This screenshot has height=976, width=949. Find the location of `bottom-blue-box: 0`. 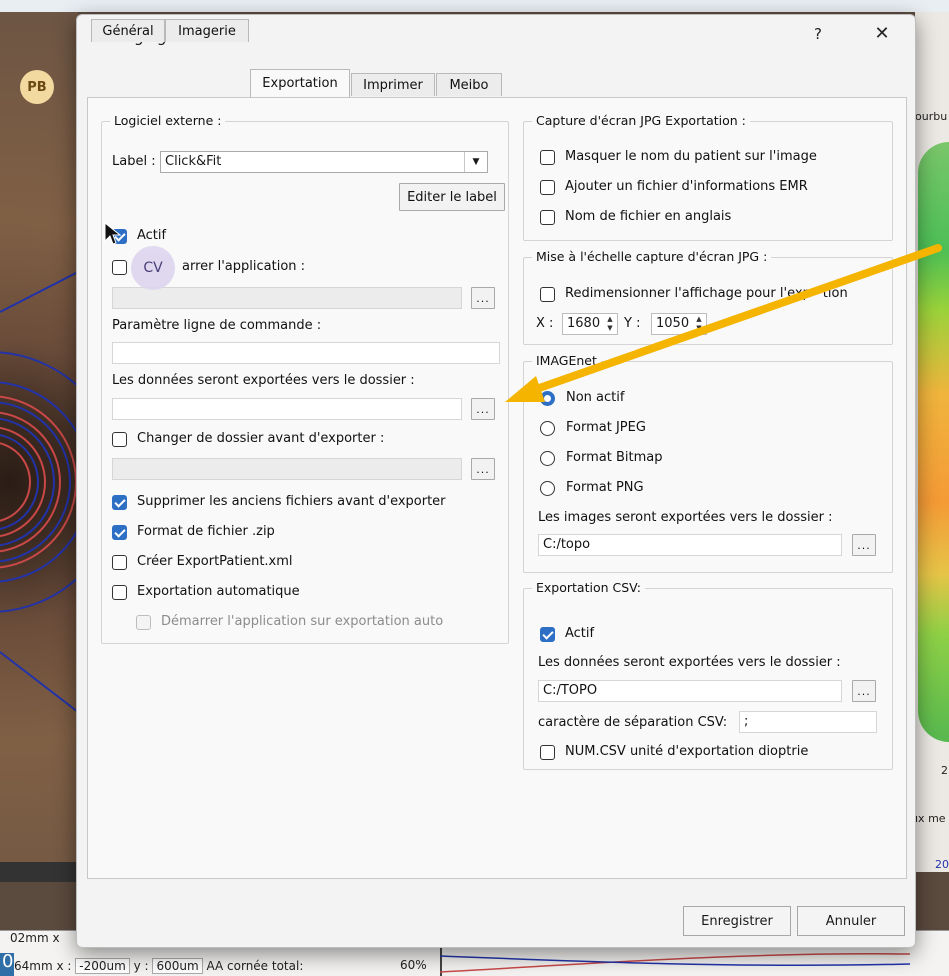

bottom-blue-box: 0 is located at coordinates (7, 963).